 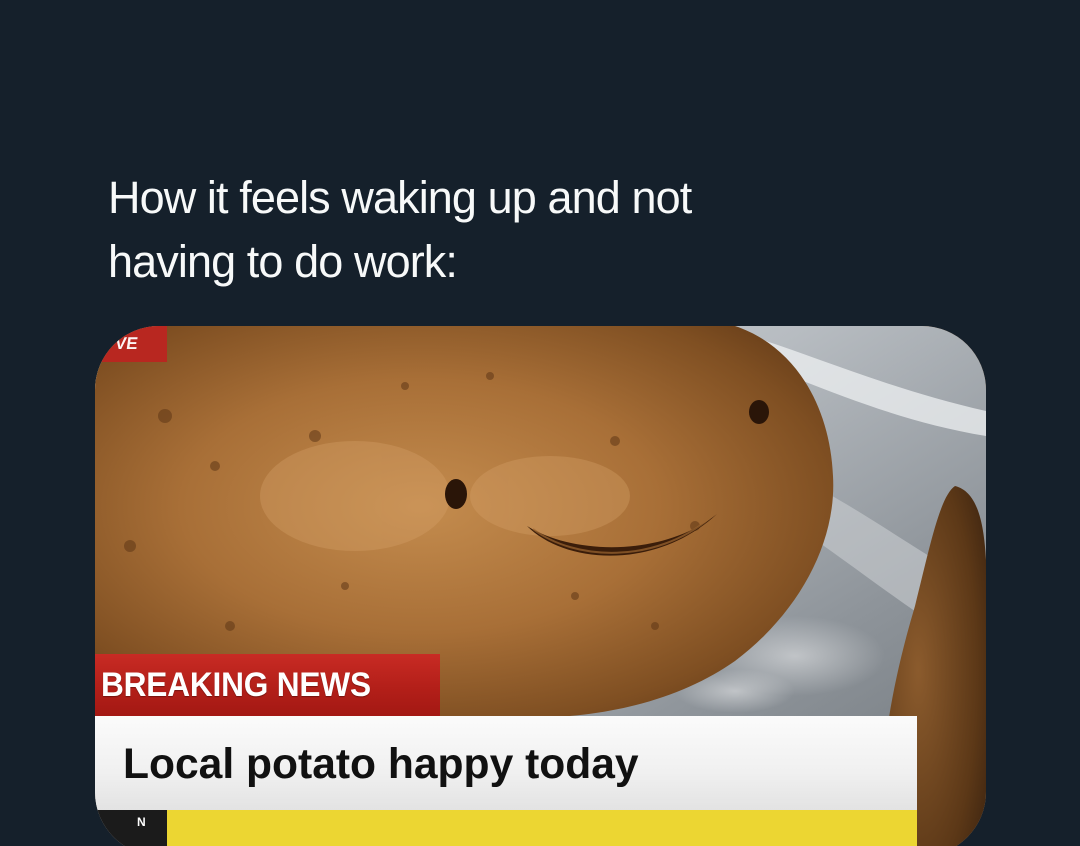 What do you see at coordinates (131, 828) in the screenshot?
I see `ticker-cap: N` at bounding box center [131, 828].